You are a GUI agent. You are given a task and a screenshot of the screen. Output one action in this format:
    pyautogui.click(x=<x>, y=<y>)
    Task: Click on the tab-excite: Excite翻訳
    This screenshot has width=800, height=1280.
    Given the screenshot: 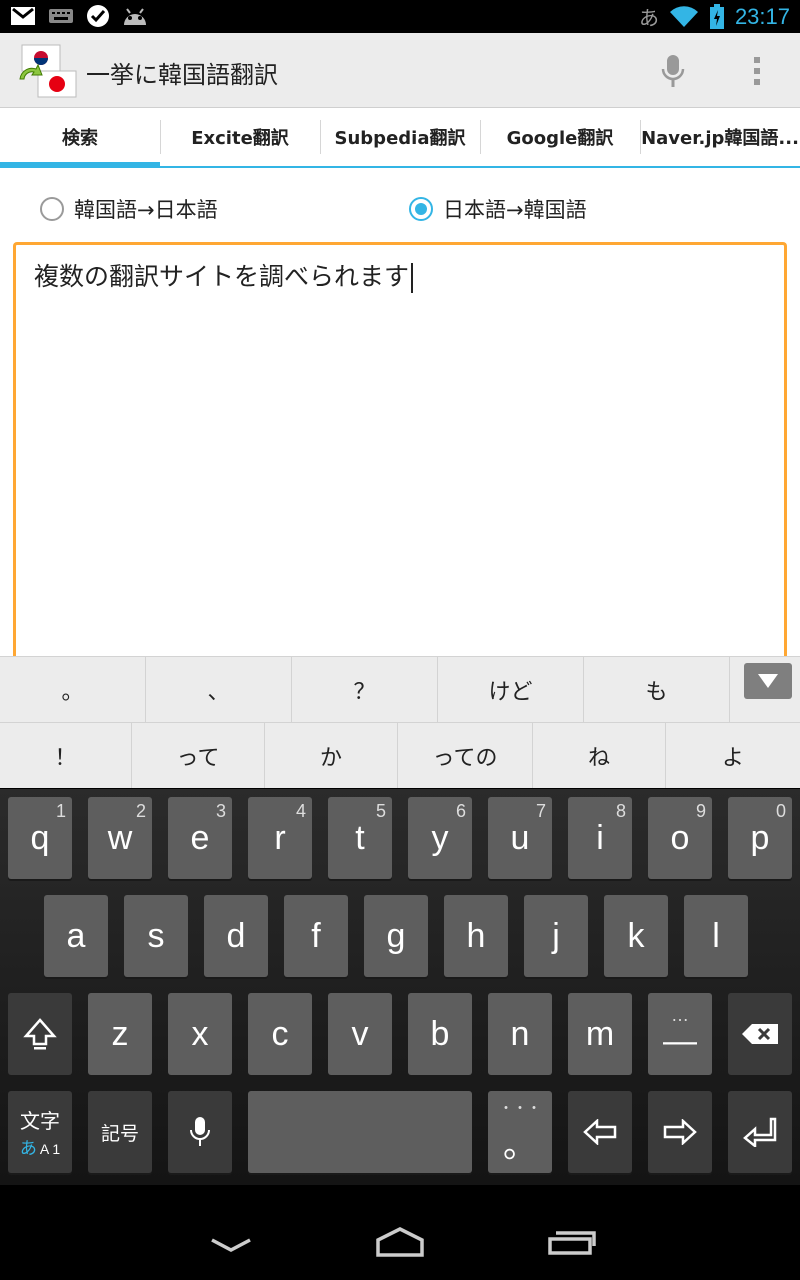 What is the action you would take?
    pyautogui.click(x=240, y=137)
    